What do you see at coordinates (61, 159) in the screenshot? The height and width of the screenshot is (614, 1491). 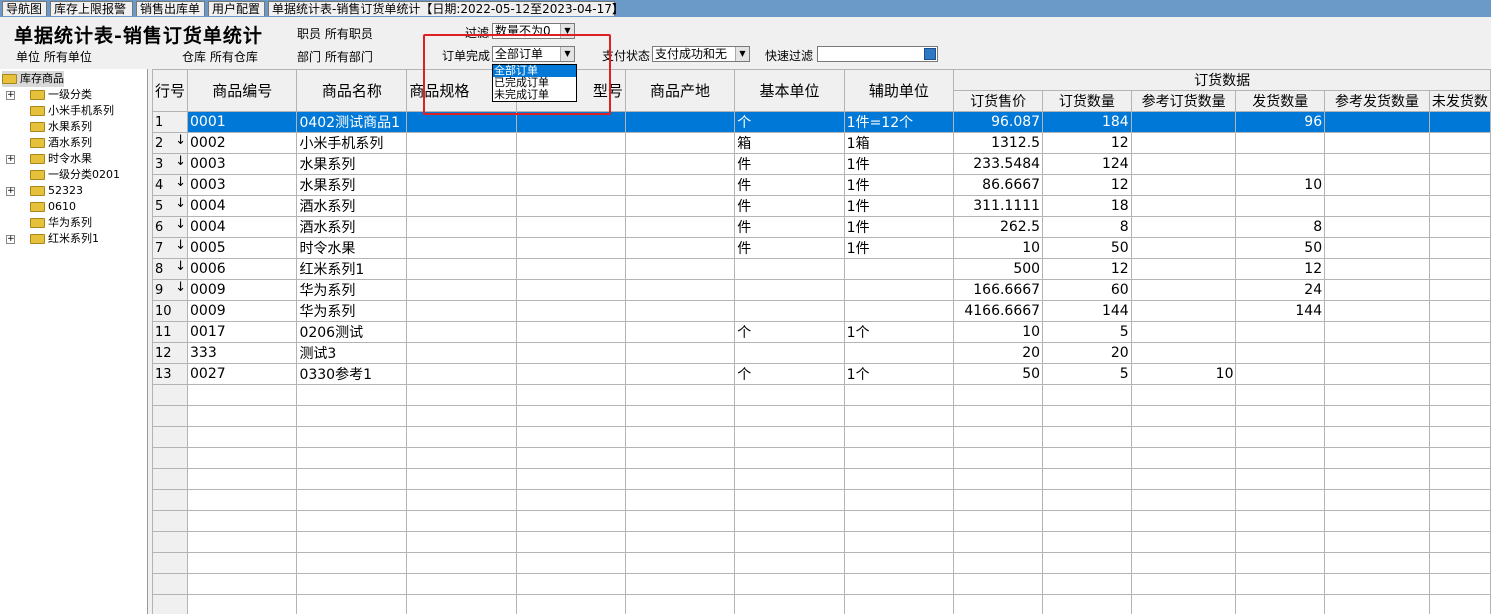 I see `tree-item-seasonal: 时令水果` at bounding box center [61, 159].